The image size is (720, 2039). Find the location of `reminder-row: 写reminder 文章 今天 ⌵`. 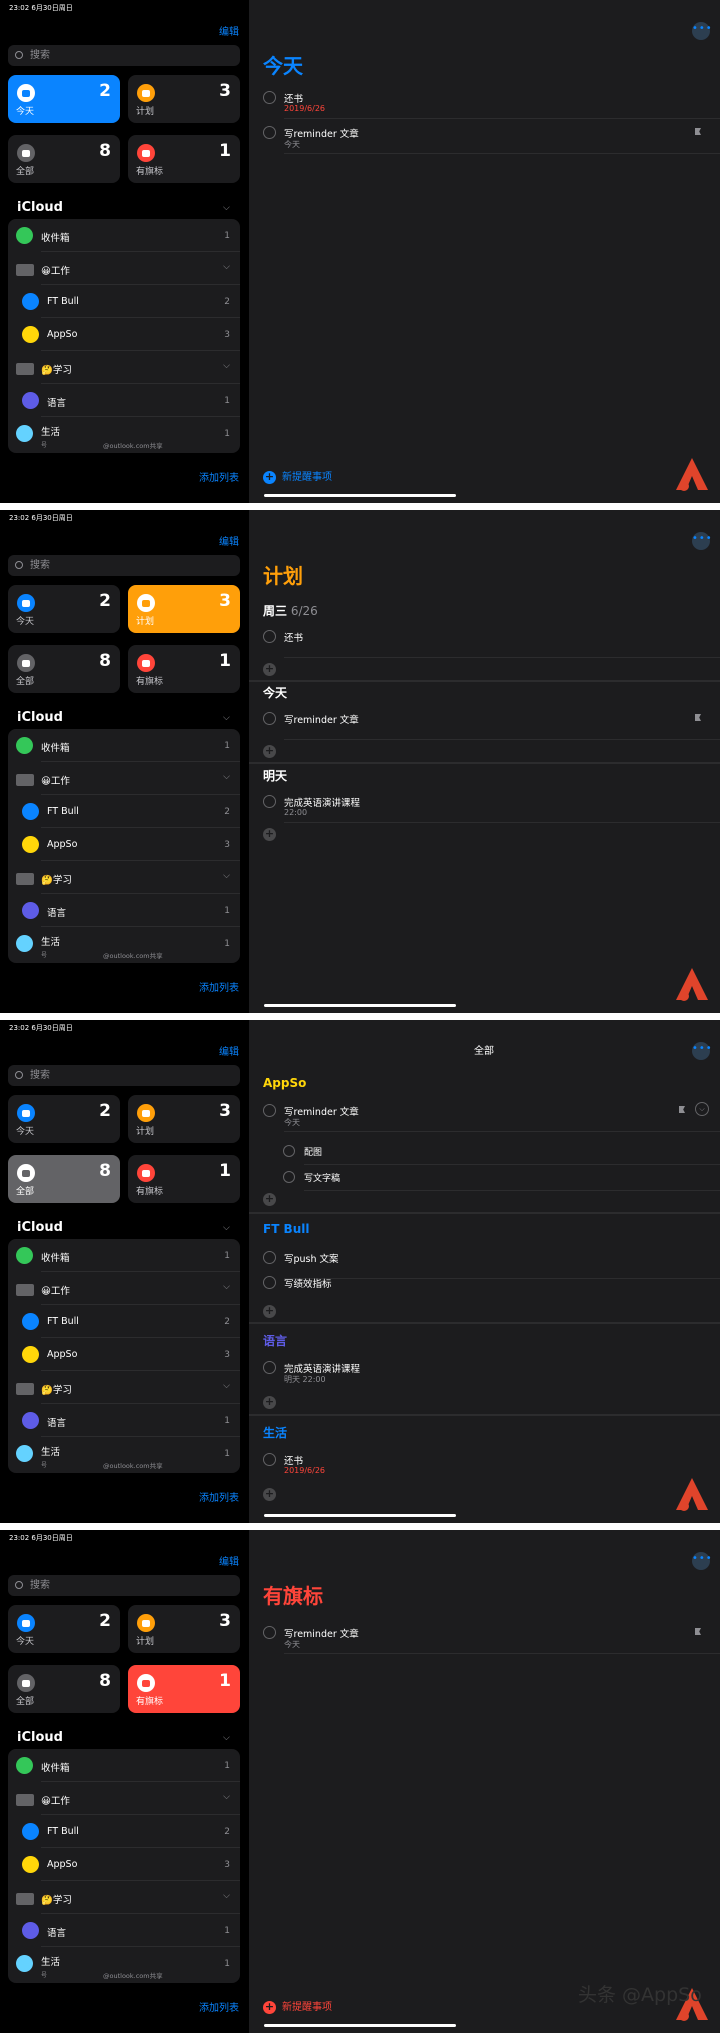

reminder-row: 写reminder 文章 今天 ⌵ is located at coordinates (484, 1115).